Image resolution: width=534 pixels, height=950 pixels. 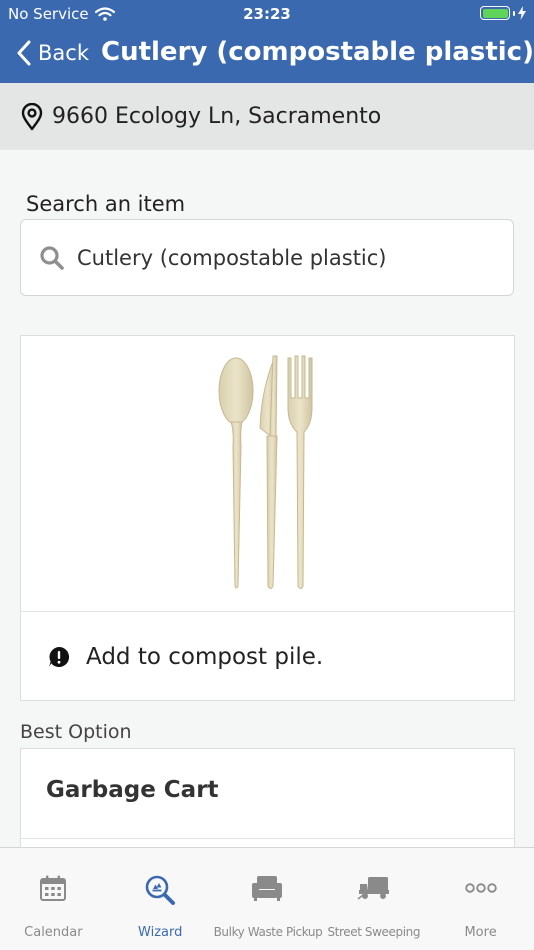 I want to click on tab-more: More, so click(x=480, y=899).